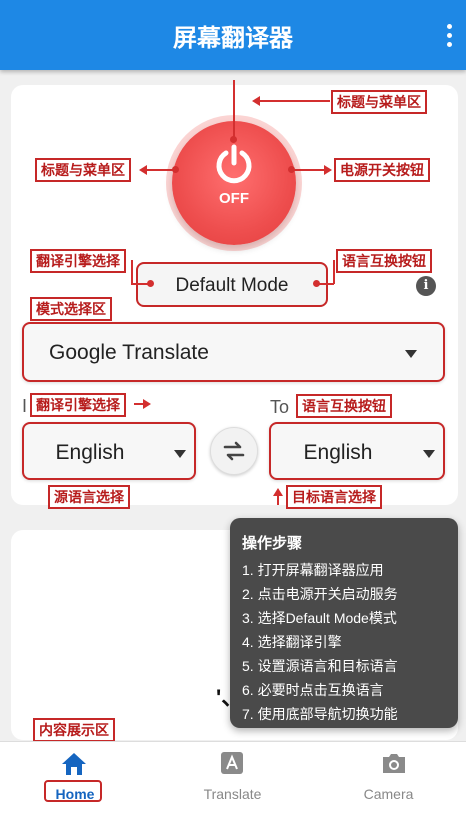 The image size is (466, 822). What do you see at coordinates (78, 261) in the screenshot?
I see `annotation-engine-select: 翻译引擎选择` at bounding box center [78, 261].